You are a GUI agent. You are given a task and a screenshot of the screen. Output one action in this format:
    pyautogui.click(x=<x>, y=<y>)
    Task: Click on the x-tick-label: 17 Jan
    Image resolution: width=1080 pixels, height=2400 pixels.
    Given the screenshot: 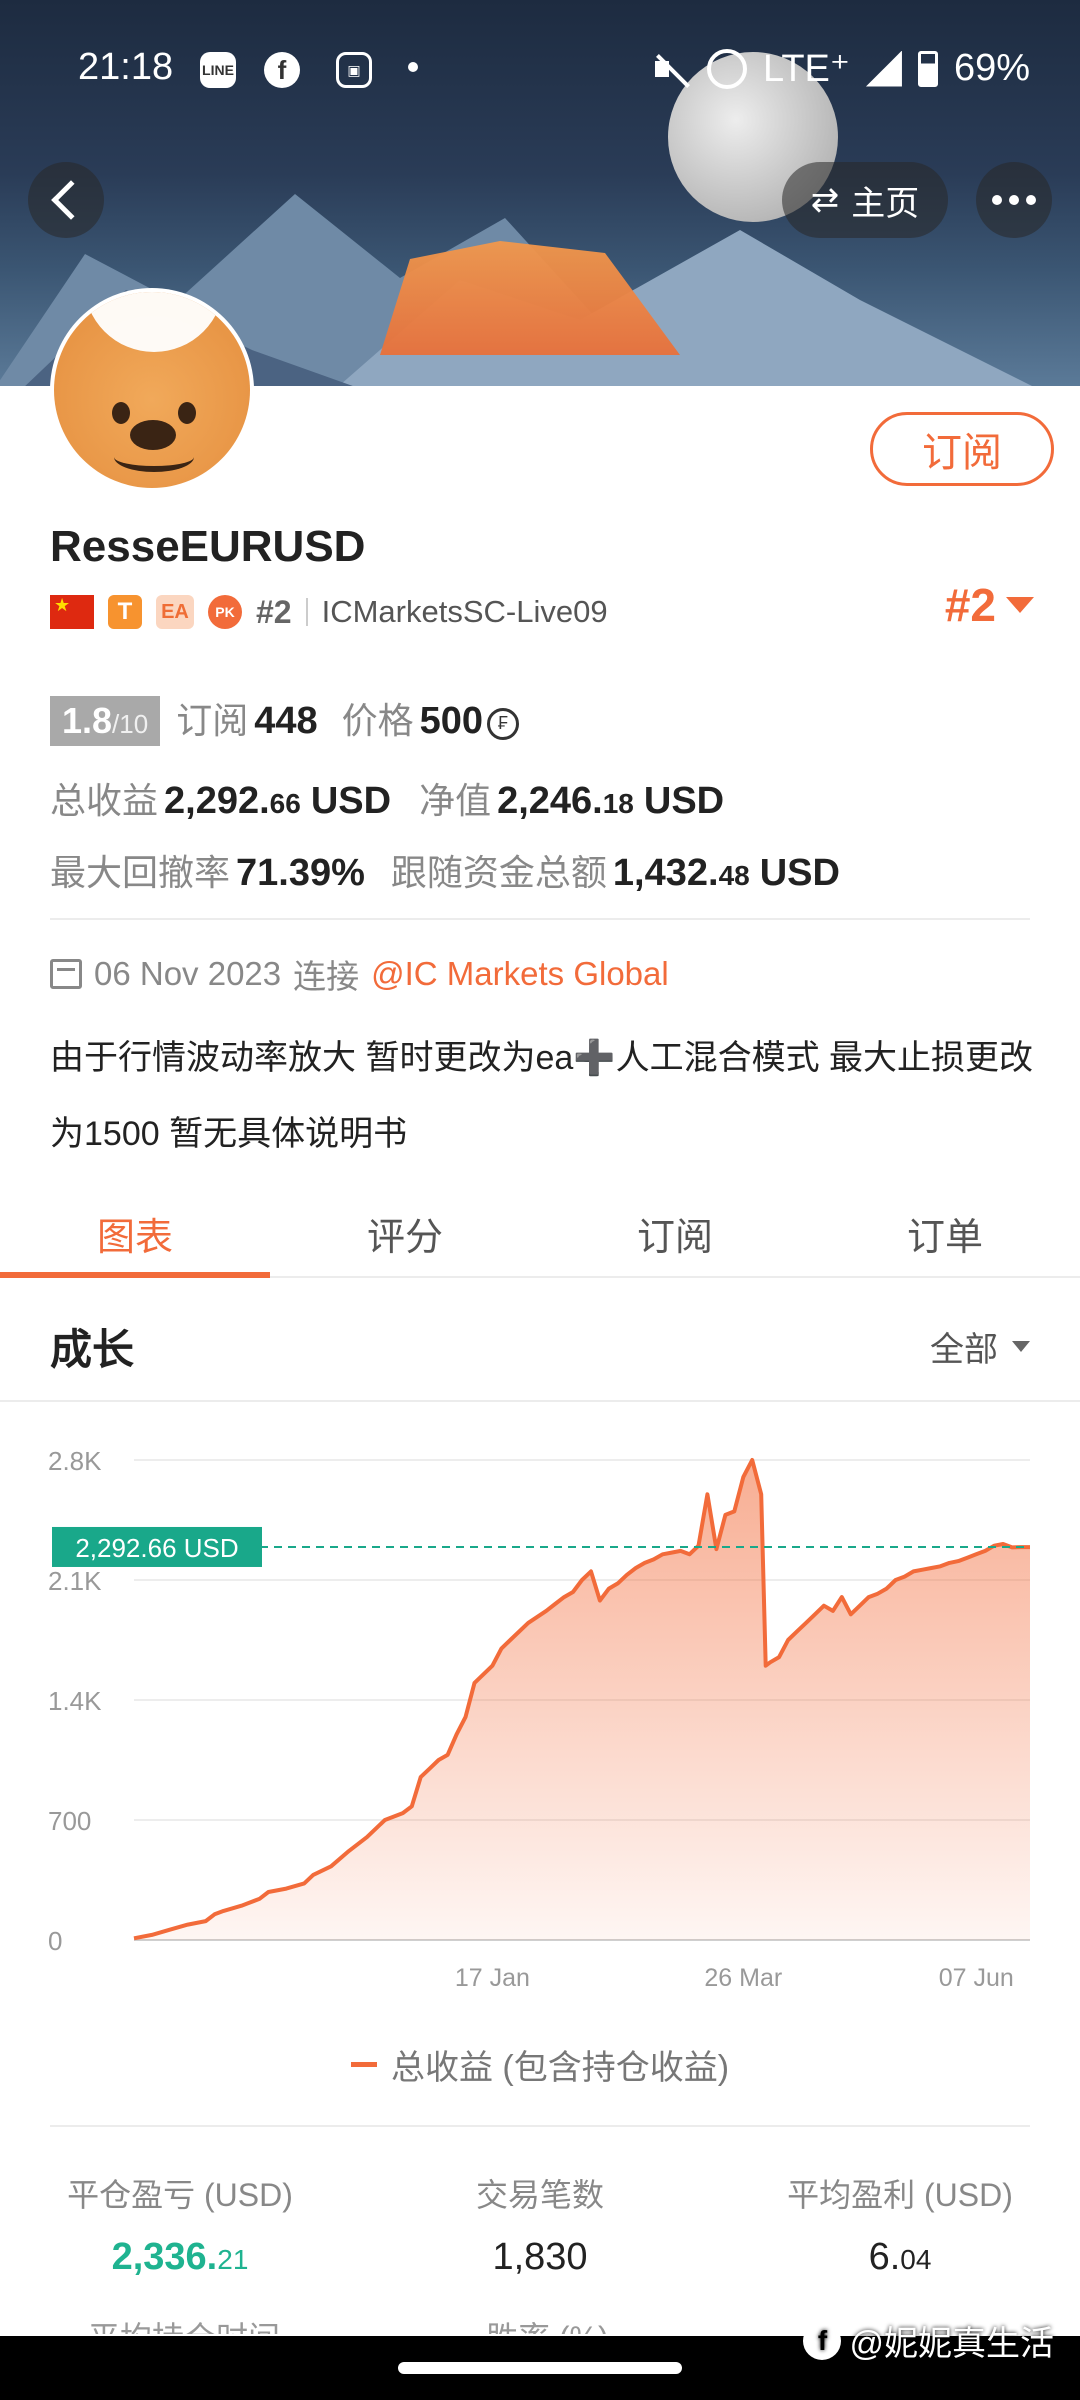 What is the action you would take?
    pyautogui.click(x=492, y=1978)
    